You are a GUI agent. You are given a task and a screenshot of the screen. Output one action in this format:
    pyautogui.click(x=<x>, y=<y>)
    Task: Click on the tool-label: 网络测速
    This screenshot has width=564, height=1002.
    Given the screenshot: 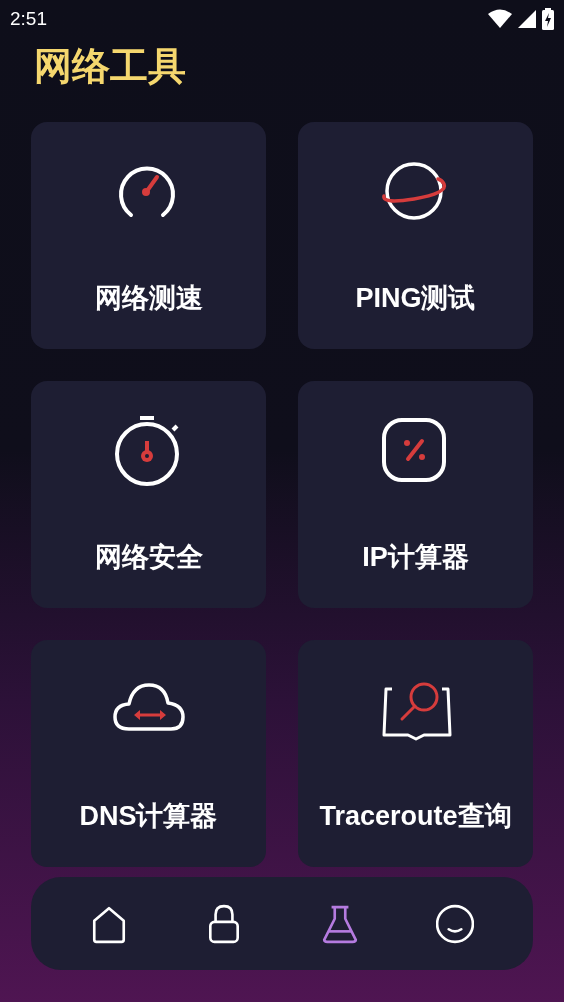 What is the action you would take?
    pyautogui.click(x=148, y=298)
    